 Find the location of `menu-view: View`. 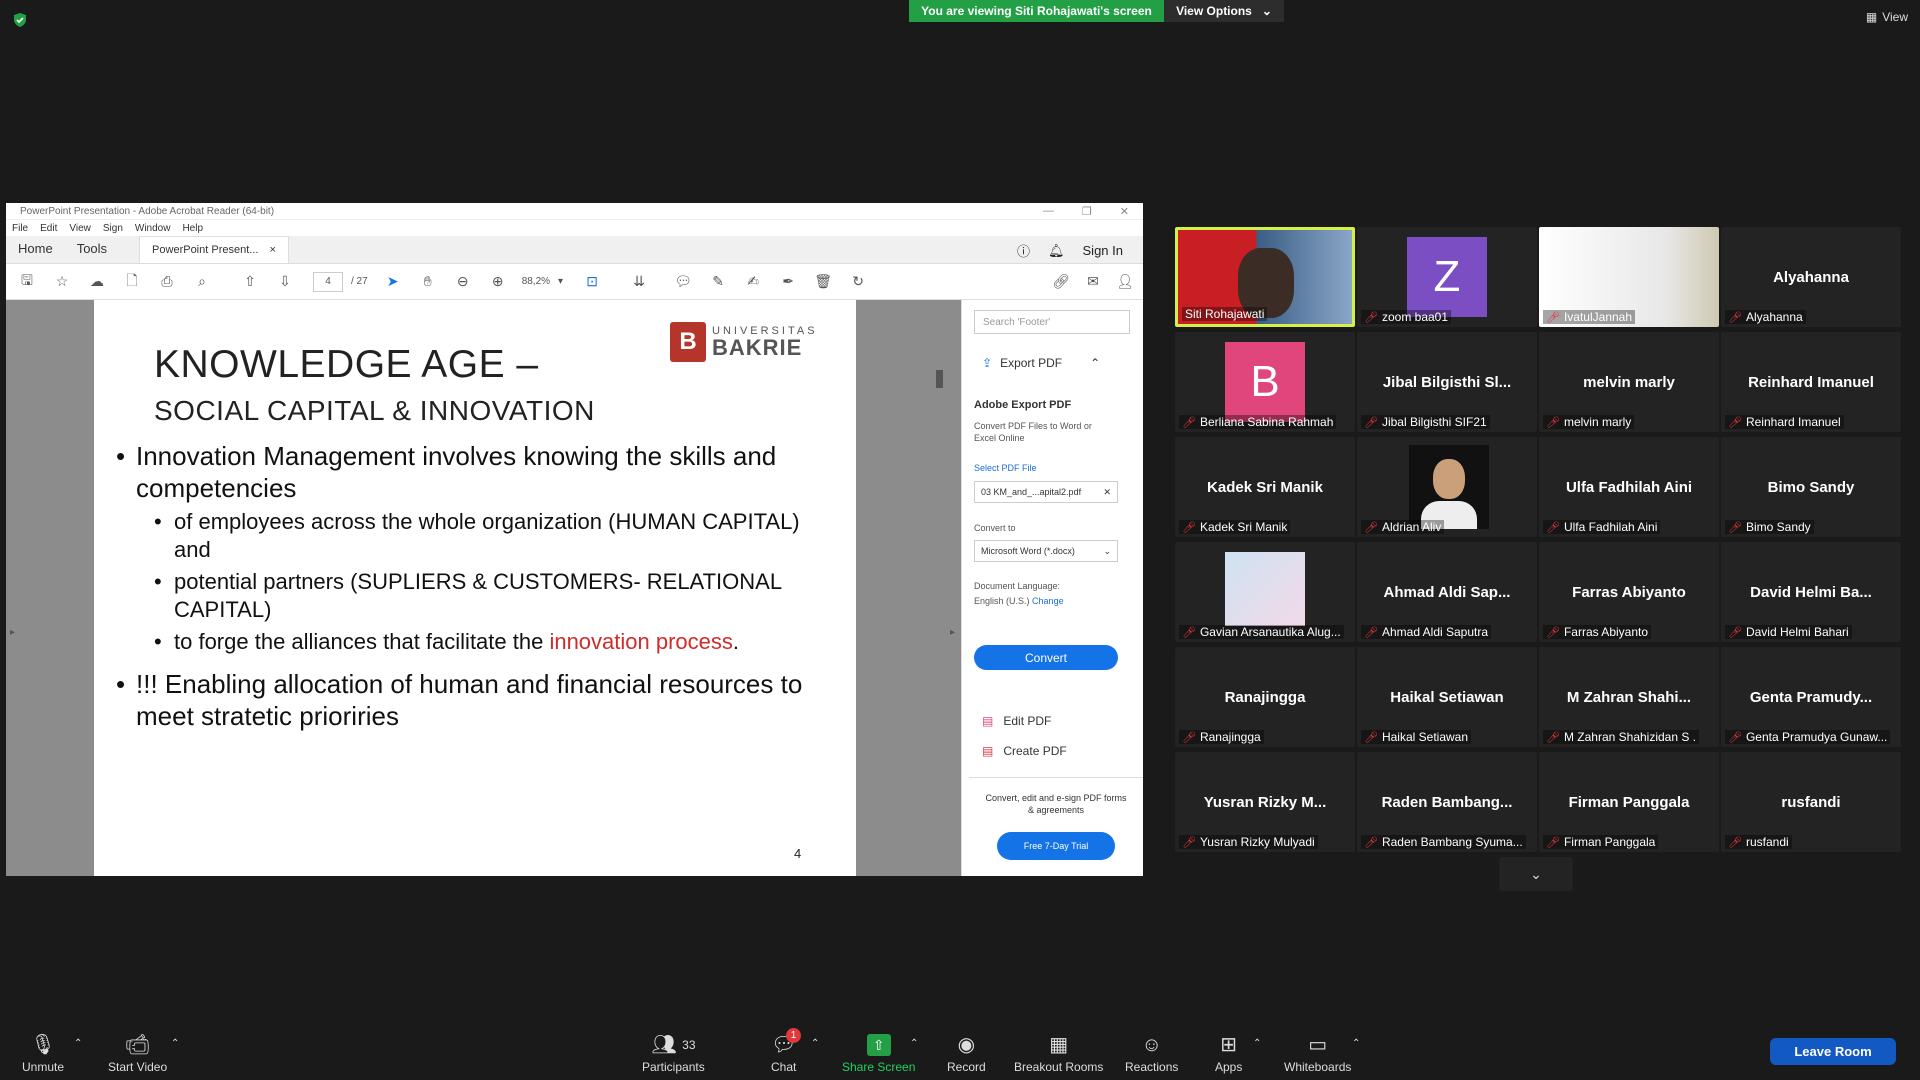

menu-view: View is located at coordinates (80, 228).